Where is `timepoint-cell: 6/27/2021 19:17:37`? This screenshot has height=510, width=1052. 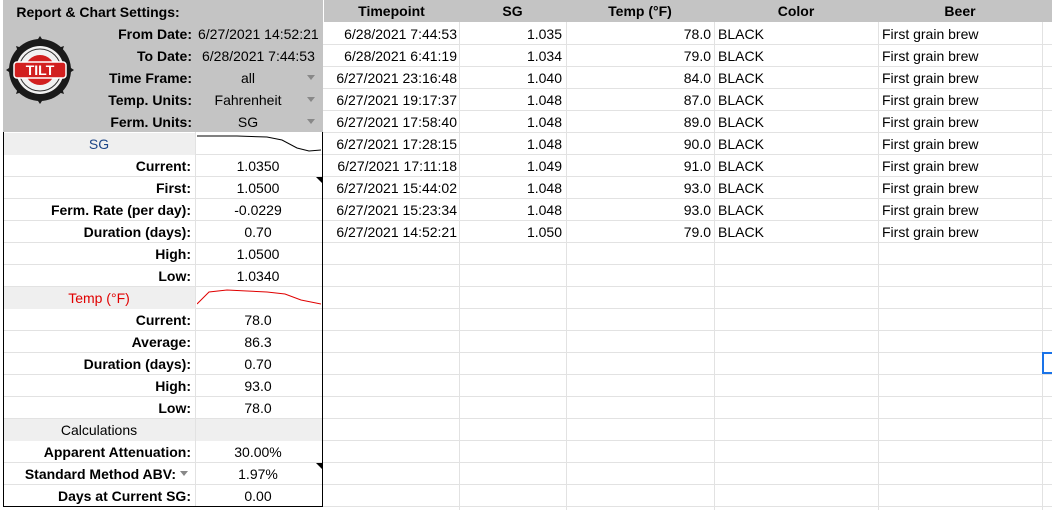 timepoint-cell: 6/27/2021 19:17:37 is located at coordinates (390, 100).